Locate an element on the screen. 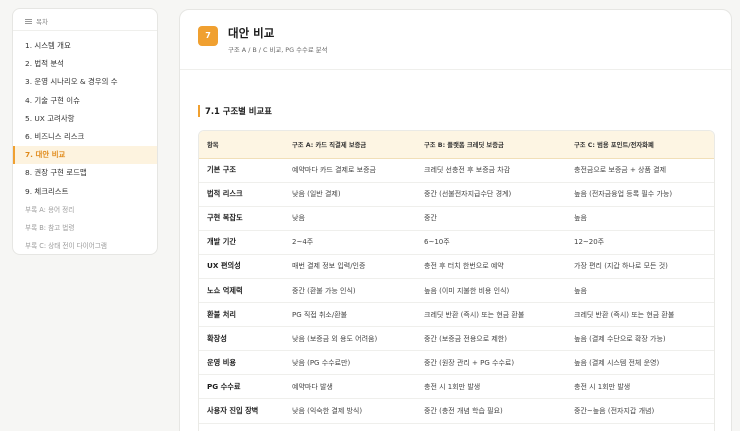 The width and height of the screenshot is (740, 431). row-header-cell: 확장성 is located at coordinates (241, 339).